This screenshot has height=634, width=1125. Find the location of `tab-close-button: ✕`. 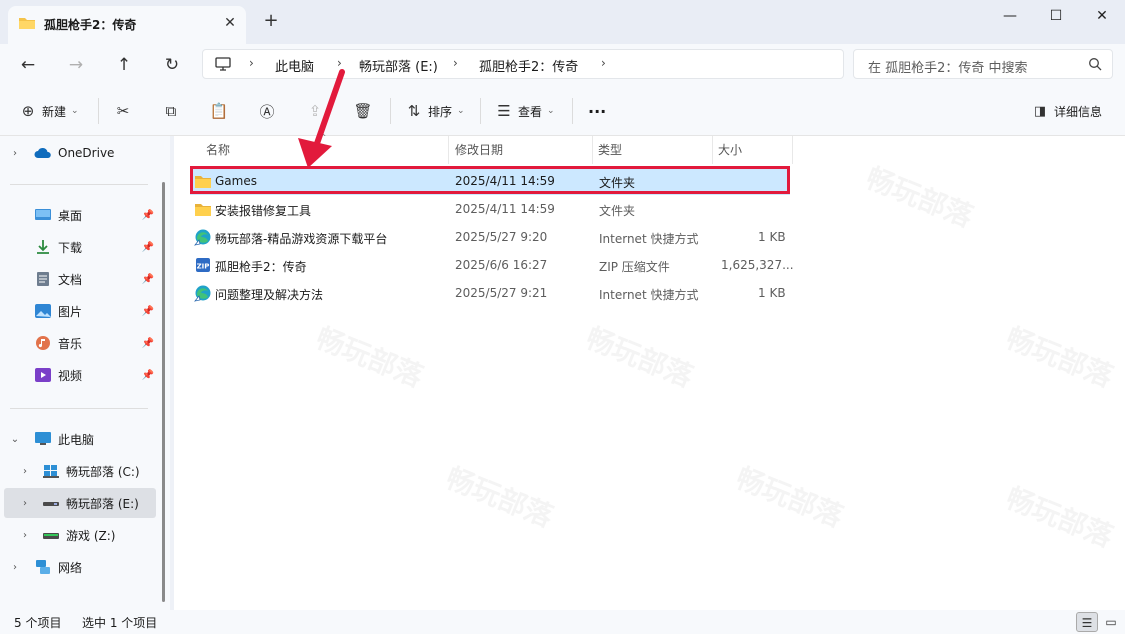

tab-close-button: ✕ is located at coordinates (230, 23).